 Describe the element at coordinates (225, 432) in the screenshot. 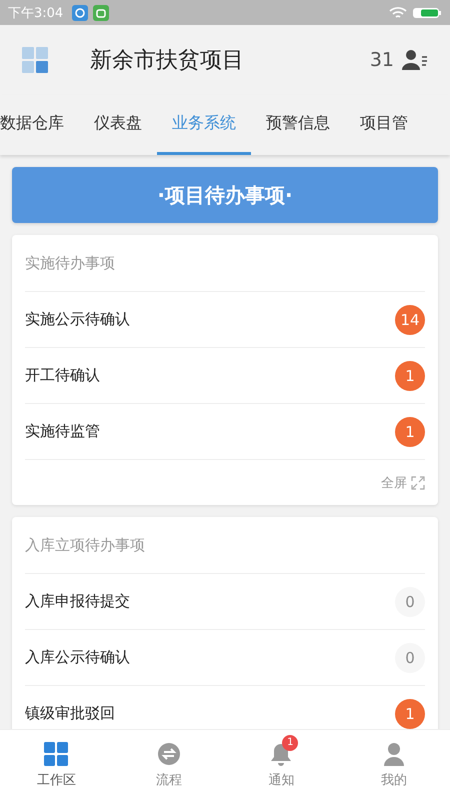

I see `task-row: 实施待监管 1` at that location.